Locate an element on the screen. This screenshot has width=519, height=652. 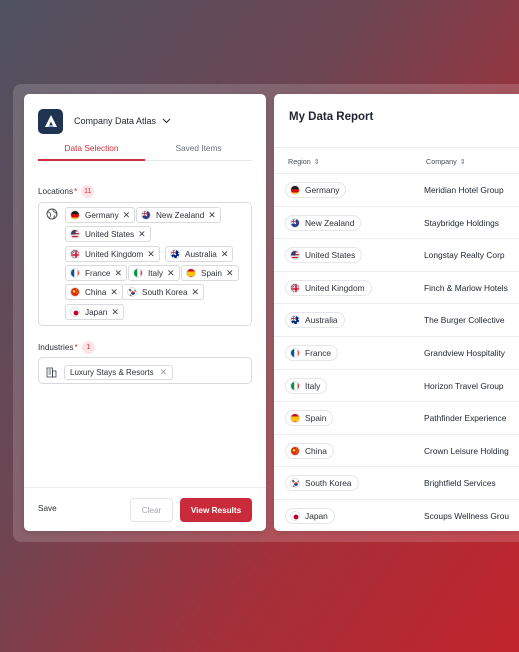
south-korea-flag-icon is located at coordinates (132, 292).